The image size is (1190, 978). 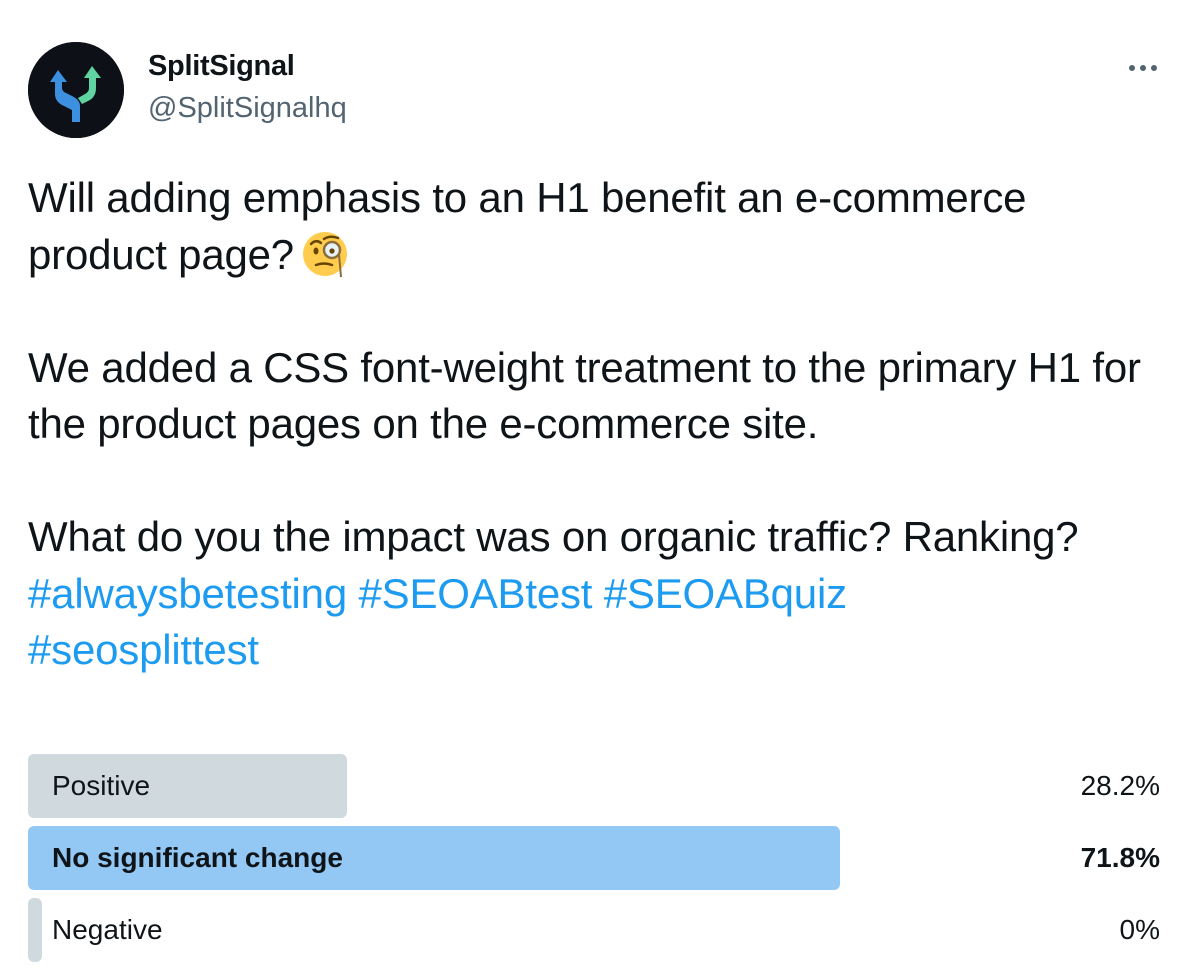 I want to click on hashtag-link: #SEOABquiz, so click(x=725, y=593).